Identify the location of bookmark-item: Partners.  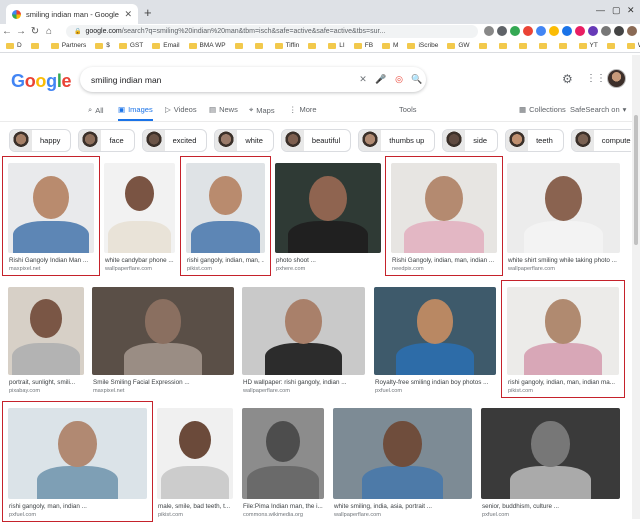
(68, 45).